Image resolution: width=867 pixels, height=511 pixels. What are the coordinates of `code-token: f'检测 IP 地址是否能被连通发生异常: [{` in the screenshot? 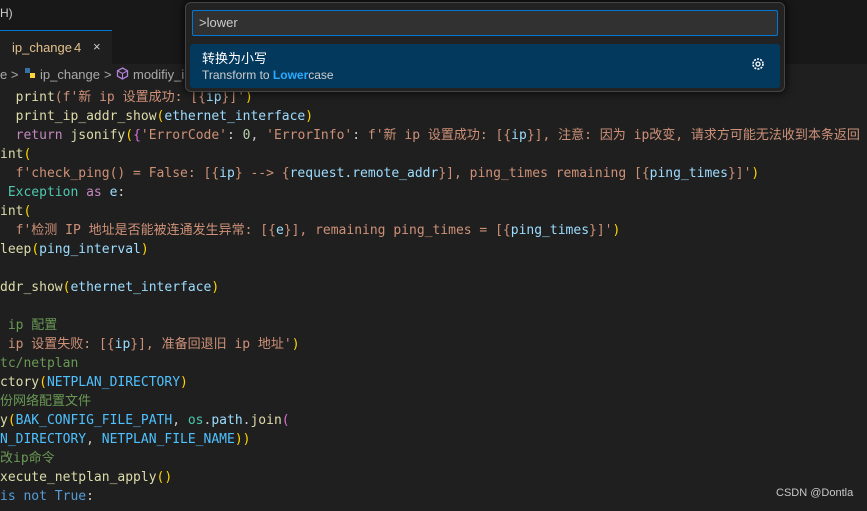 It's located at (145, 230).